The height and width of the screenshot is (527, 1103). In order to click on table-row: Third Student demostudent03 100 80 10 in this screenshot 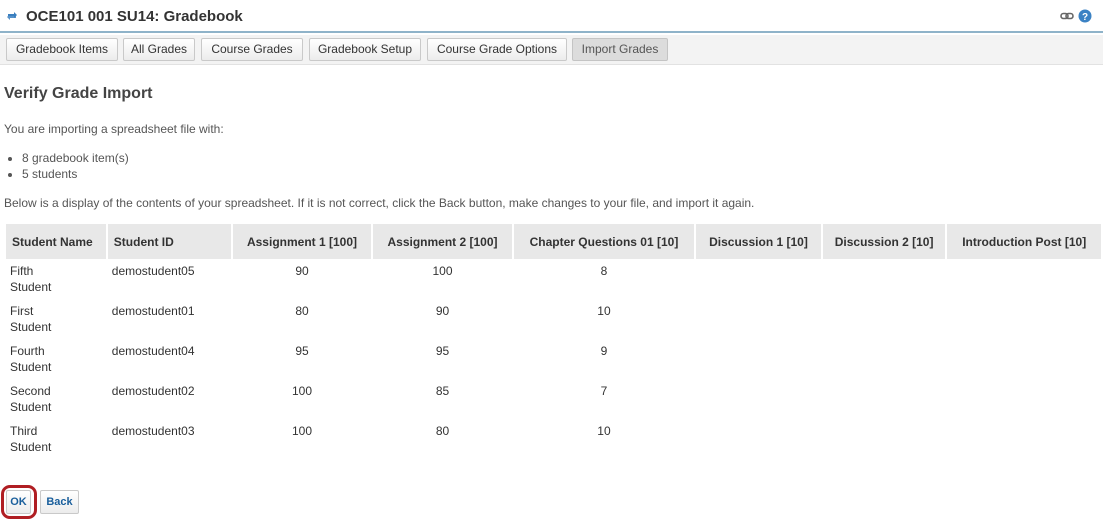, I will do `click(553, 439)`.